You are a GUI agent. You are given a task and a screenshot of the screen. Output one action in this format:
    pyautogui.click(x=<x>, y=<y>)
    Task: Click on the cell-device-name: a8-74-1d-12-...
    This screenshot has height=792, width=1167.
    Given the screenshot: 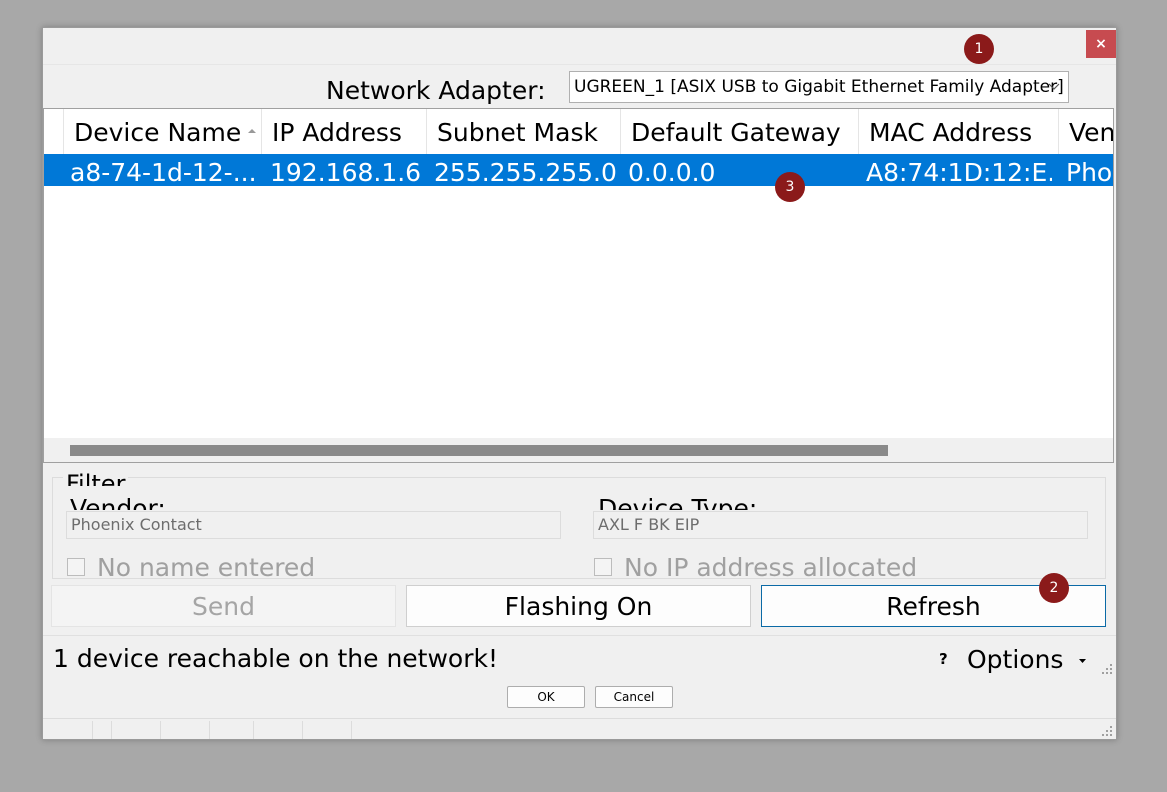 What is the action you would take?
    pyautogui.click(x=163, y=172)
    